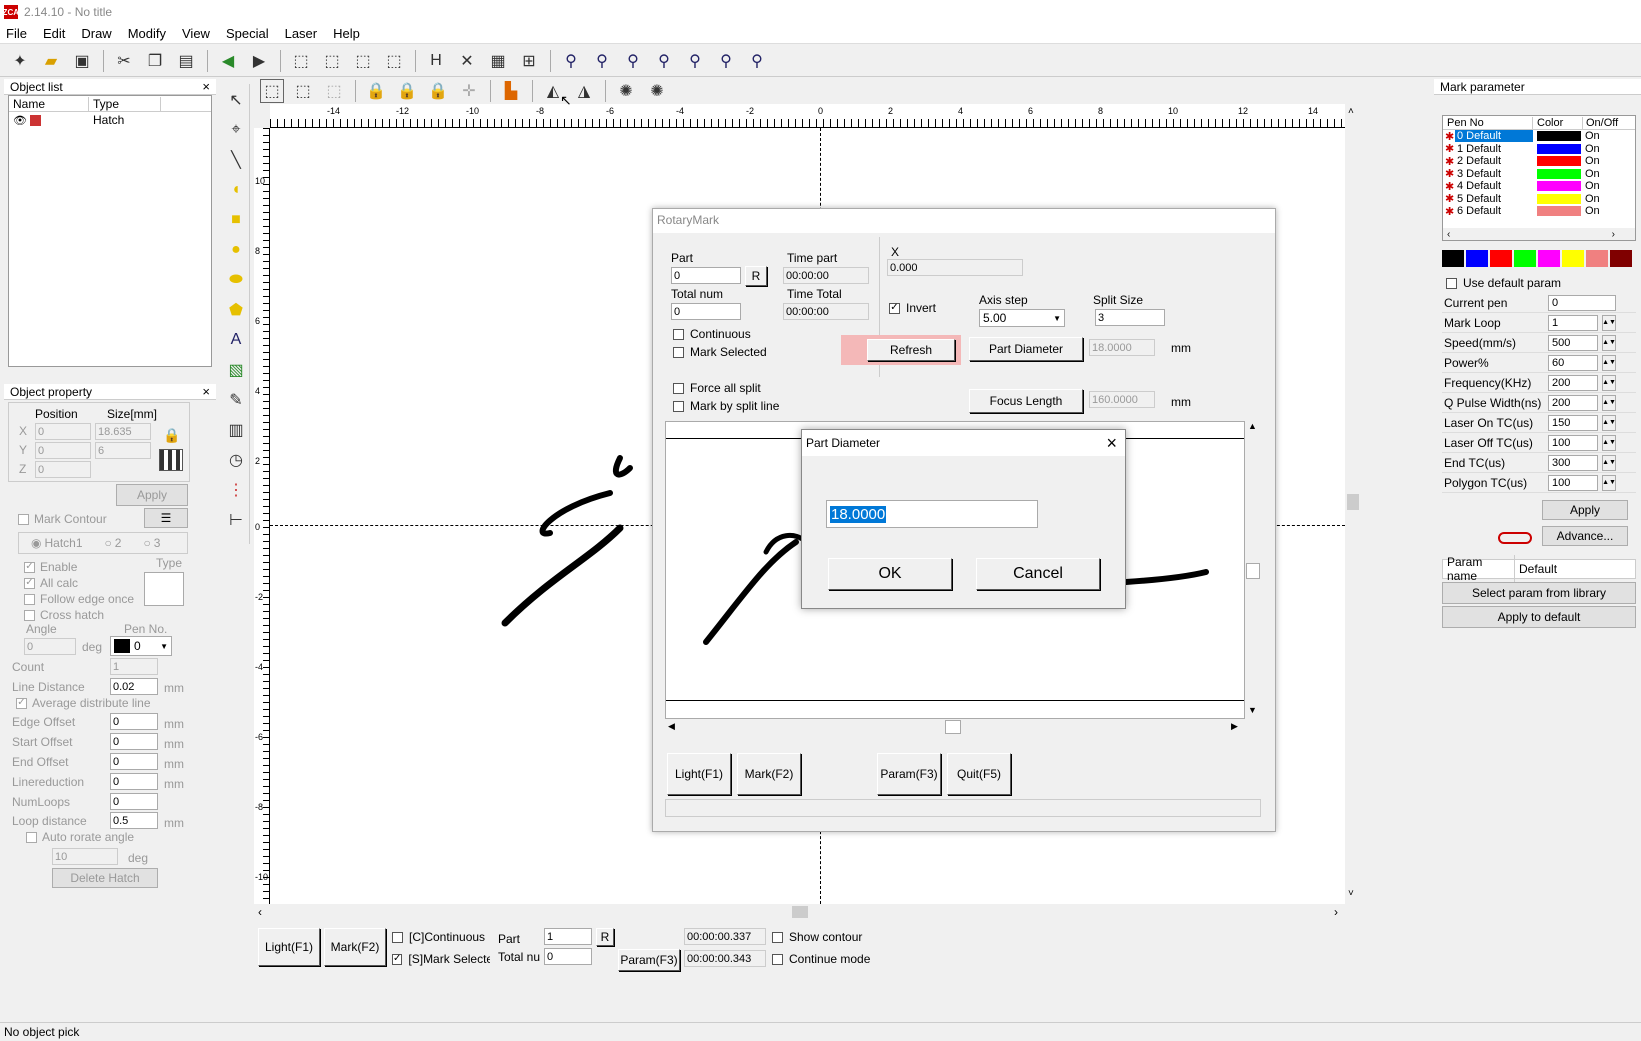  What do you see at coordinates (678, 388) in the screenshot?
I see `force-split-checkbox` at bounding box center [678, 388].